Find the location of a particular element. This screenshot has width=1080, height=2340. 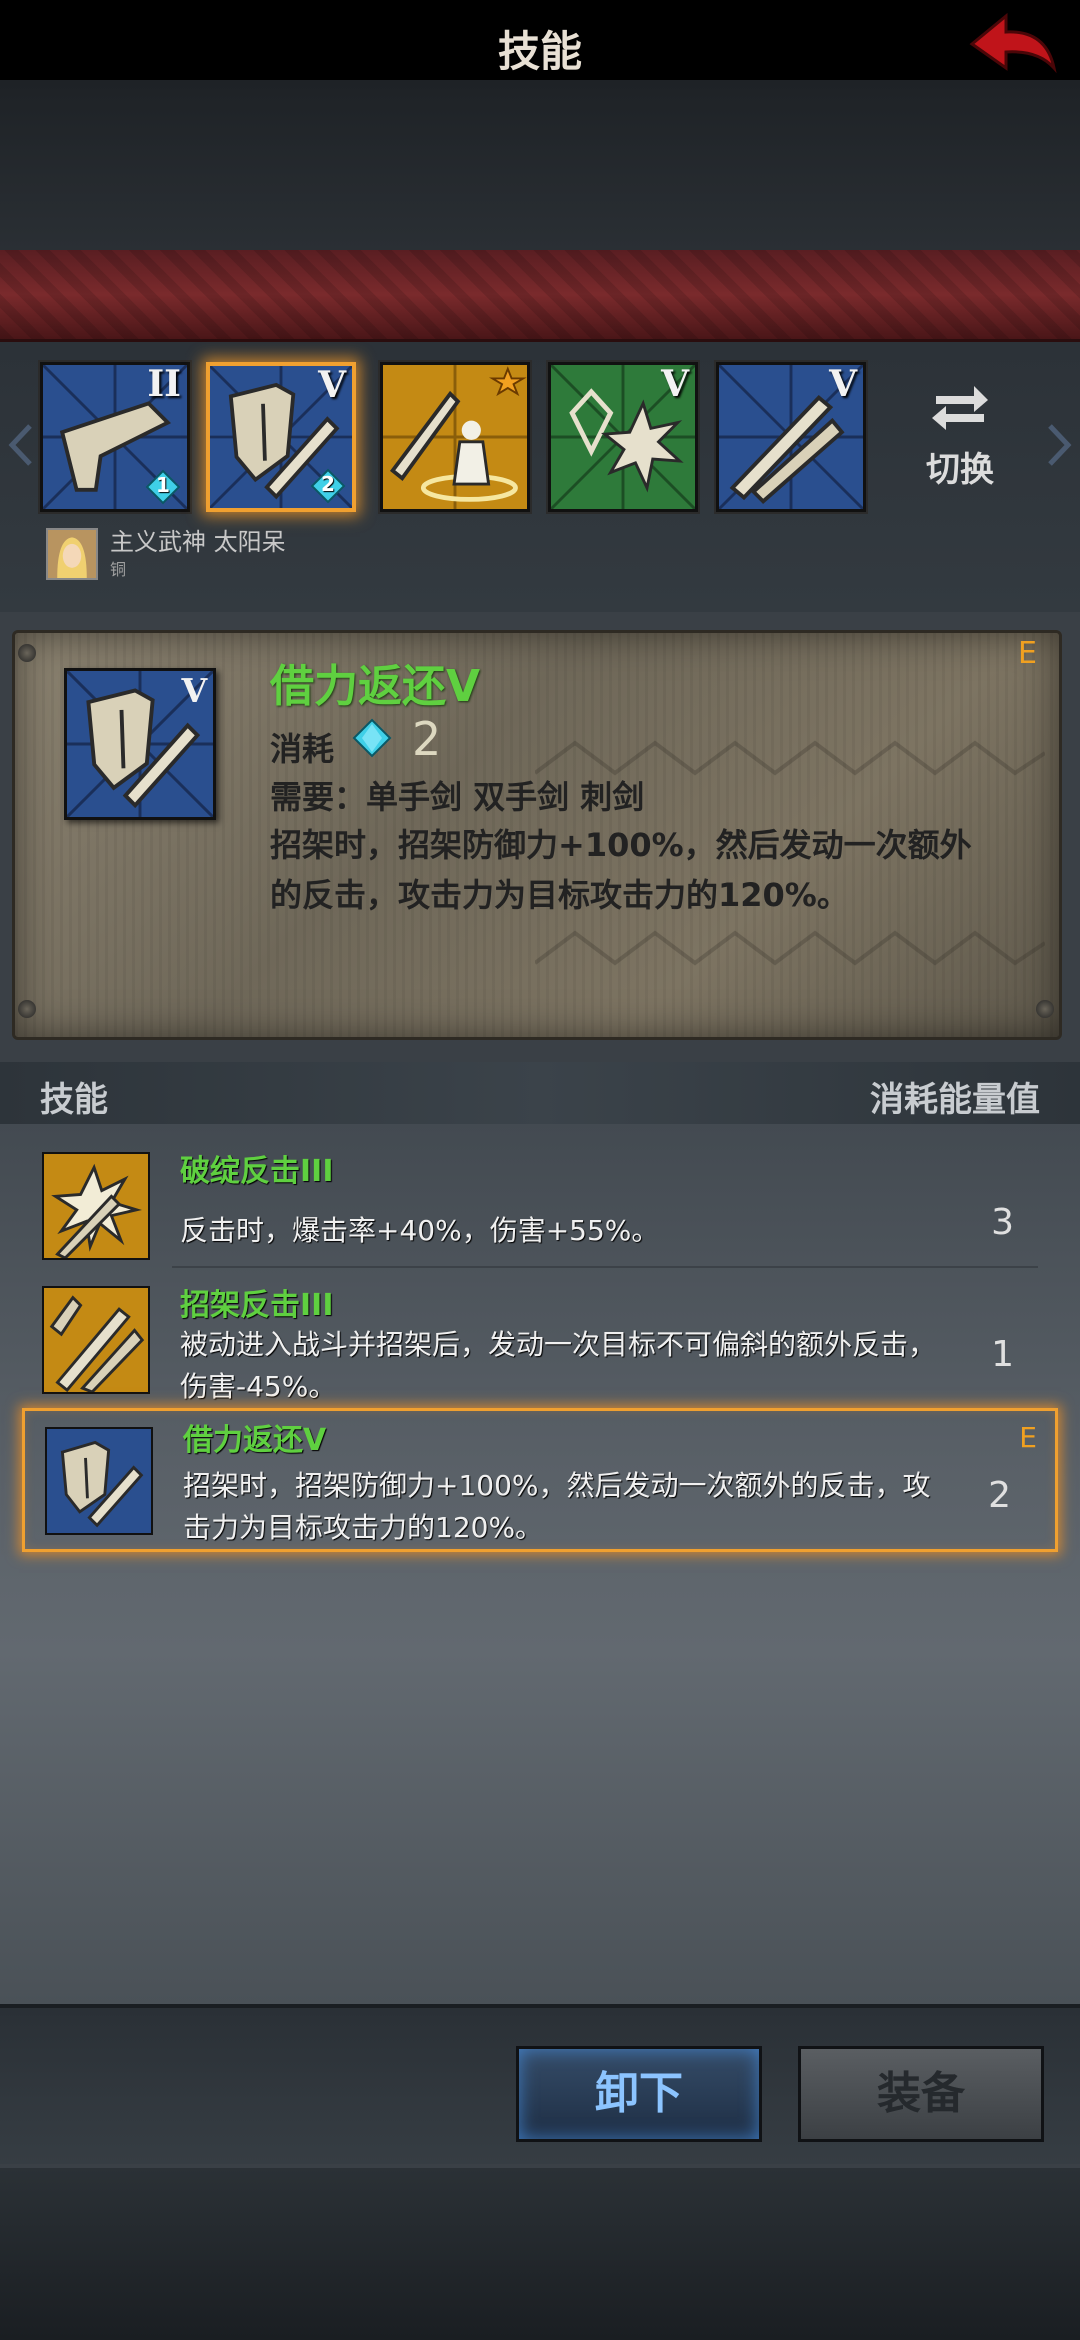

detail-skill-name: 借力返还V is located at coordinates (375, 686).